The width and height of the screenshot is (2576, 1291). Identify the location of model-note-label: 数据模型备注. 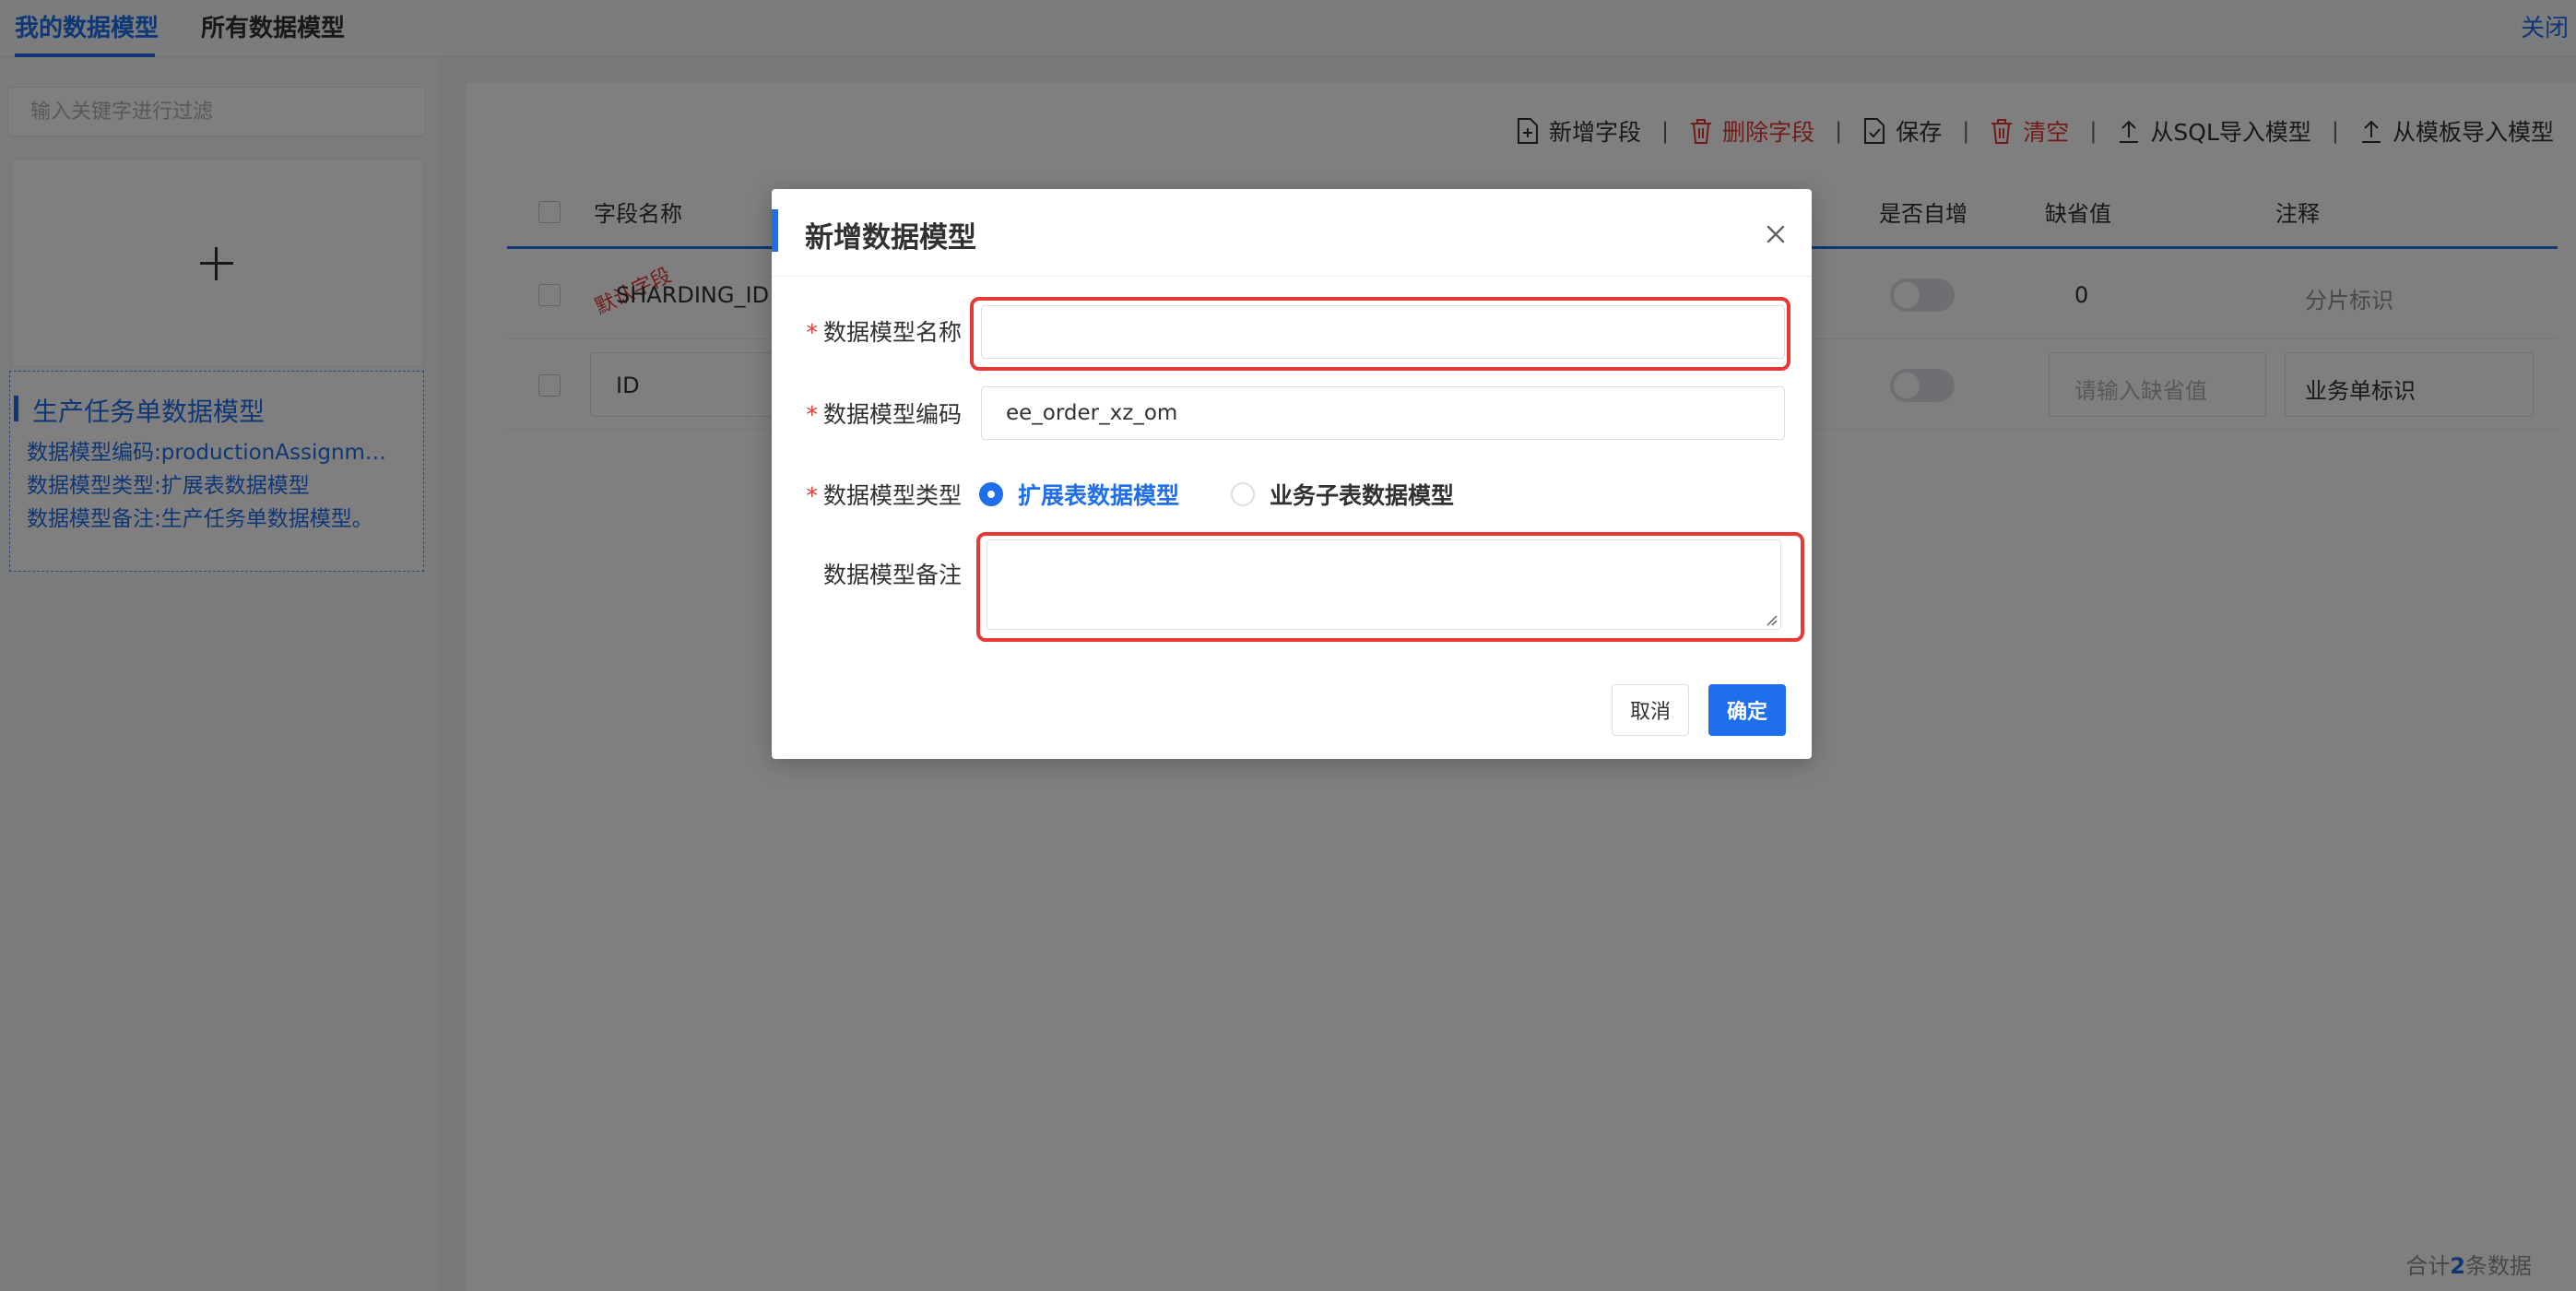
(892, 573).